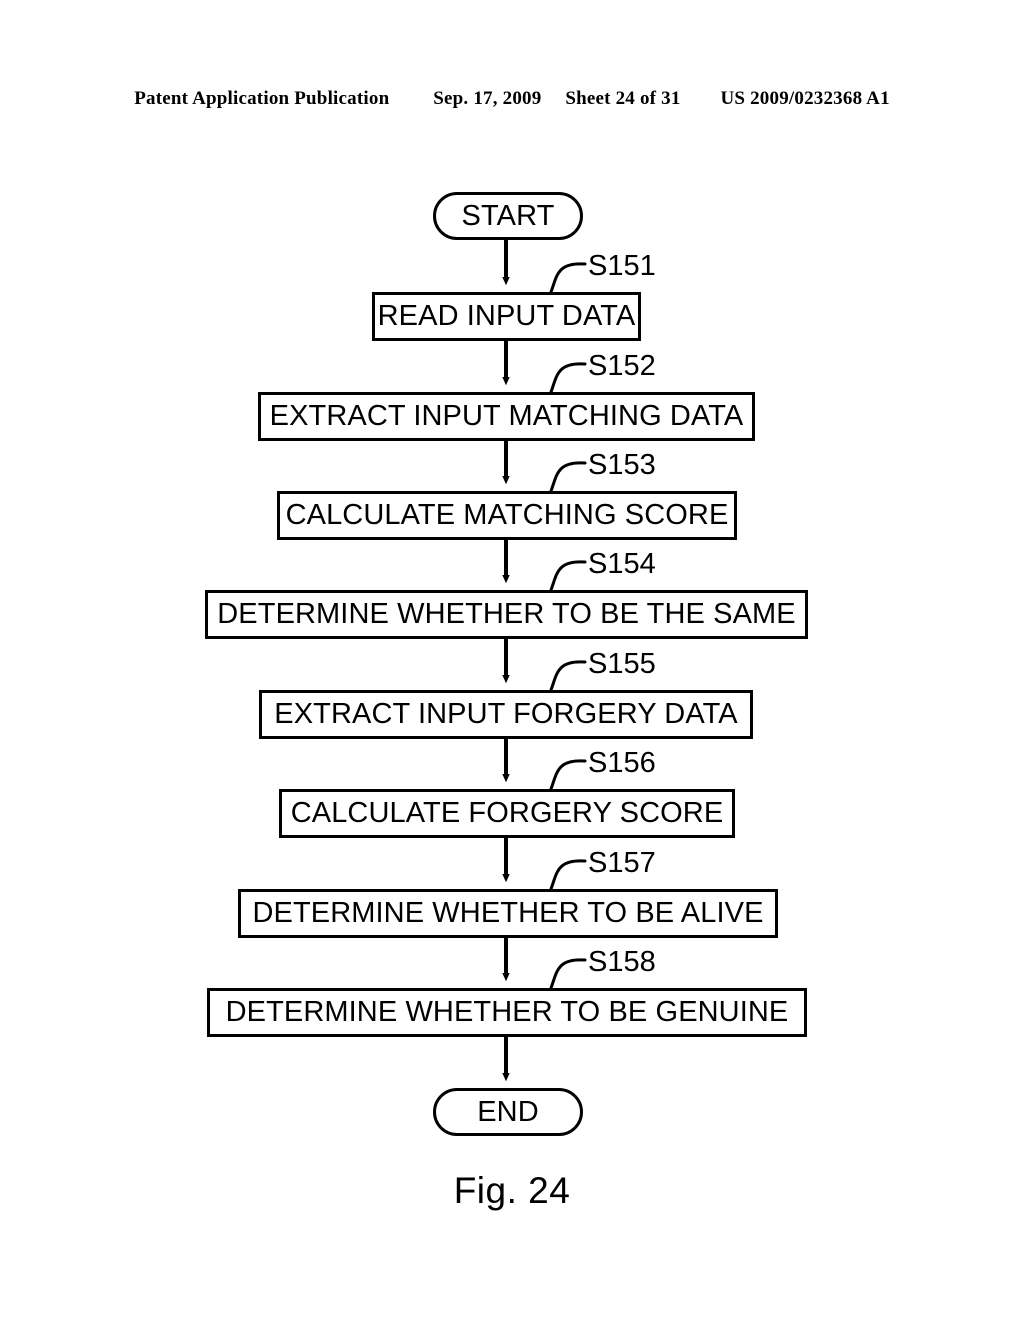  I want to click on flowchart-node-label: END, so click(508, 1111).